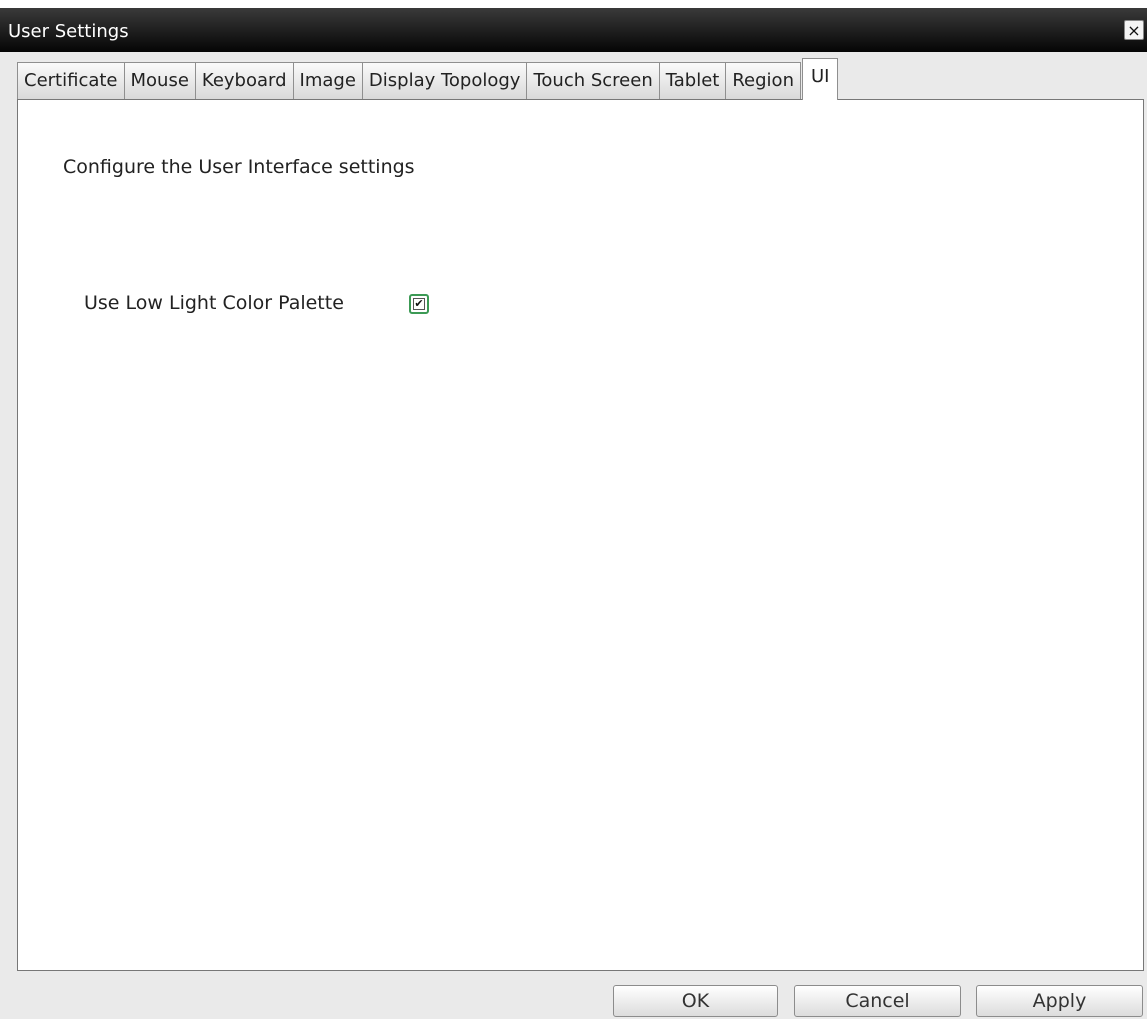 This screenshot has height=1019, width=1147. Describe the element at coordinates (820, 79) in the screenshot. I see `tab-ui: UI` at that location.